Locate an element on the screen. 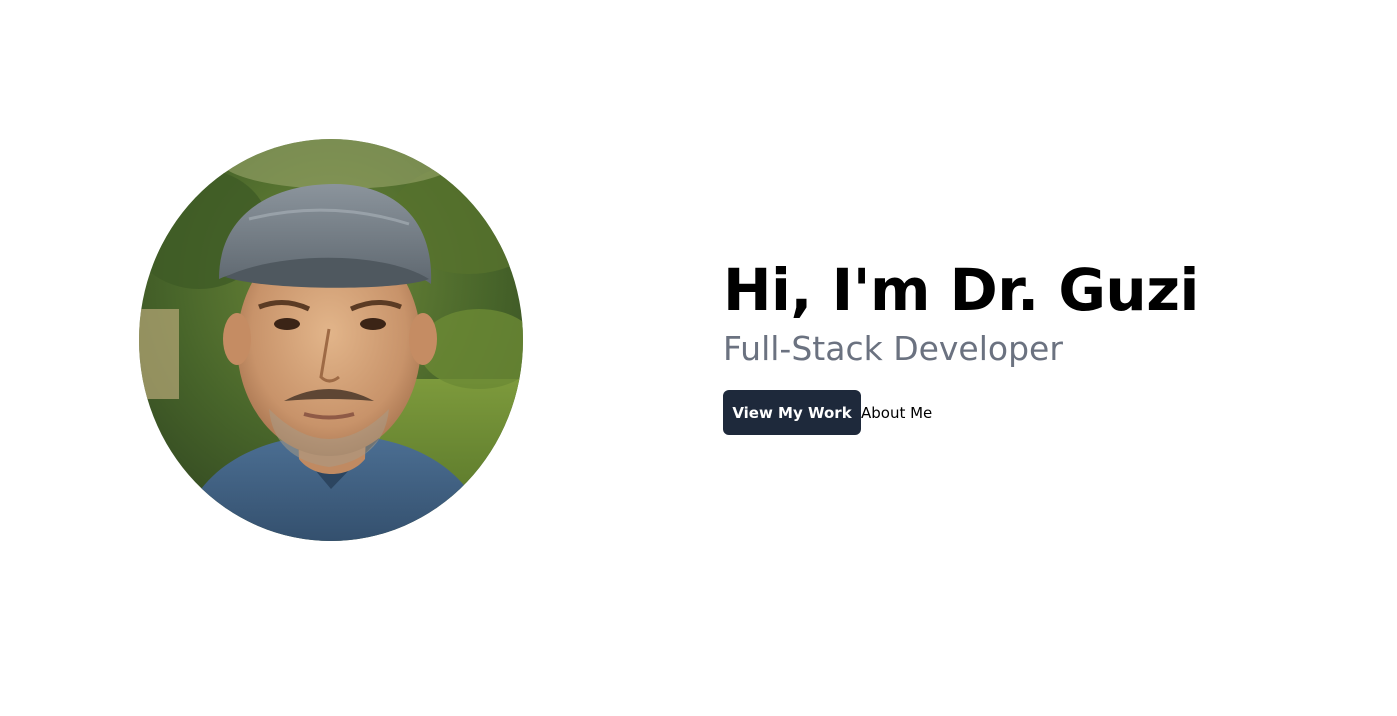  role-subtitle: Full-Stack Developer is located at coordinates (893, 348).